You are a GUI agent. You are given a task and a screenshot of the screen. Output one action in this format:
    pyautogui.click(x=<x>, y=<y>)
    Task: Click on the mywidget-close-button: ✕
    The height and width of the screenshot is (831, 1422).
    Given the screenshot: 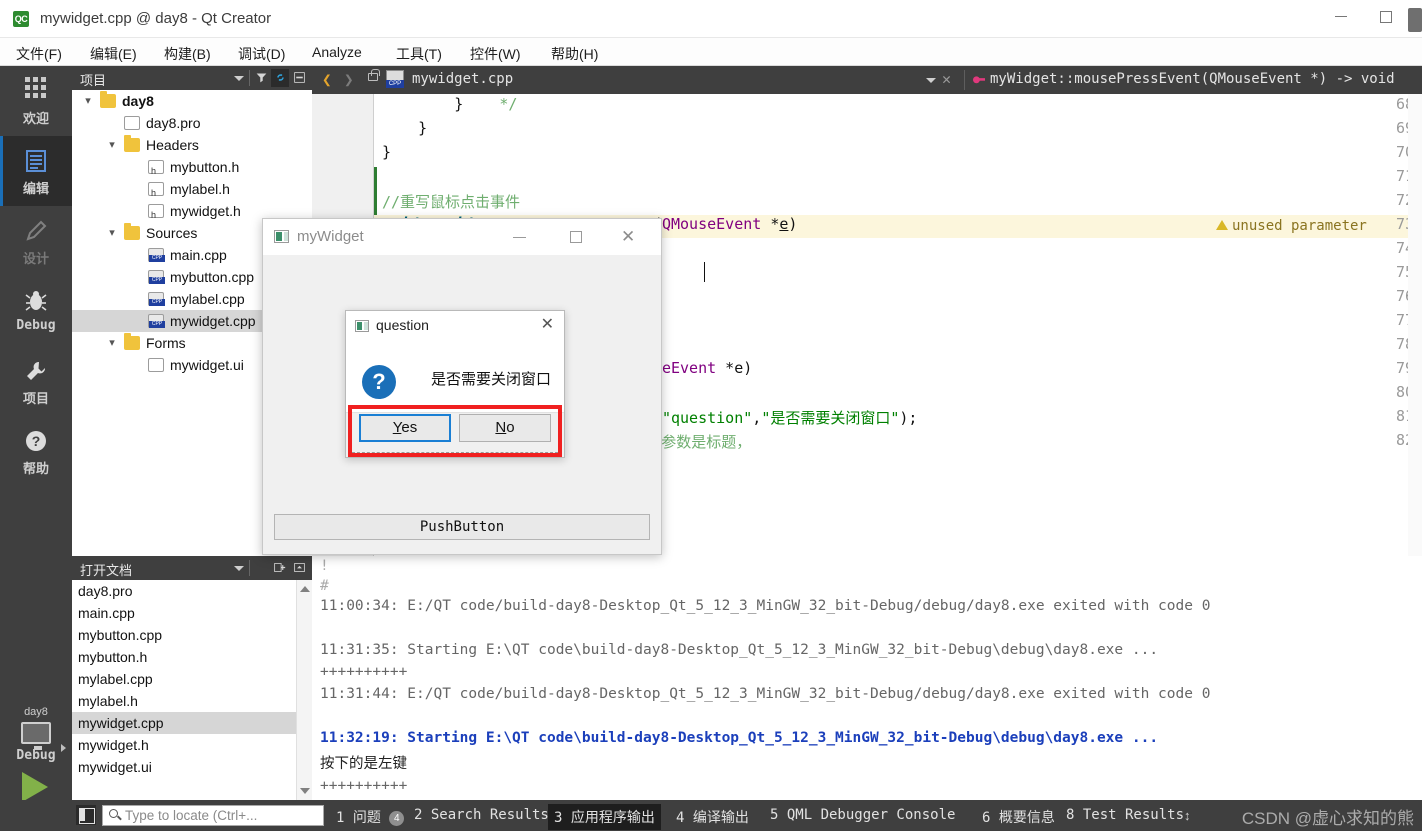 What is the action you would take?
    pyautogui.click(x=628, y=237)
    